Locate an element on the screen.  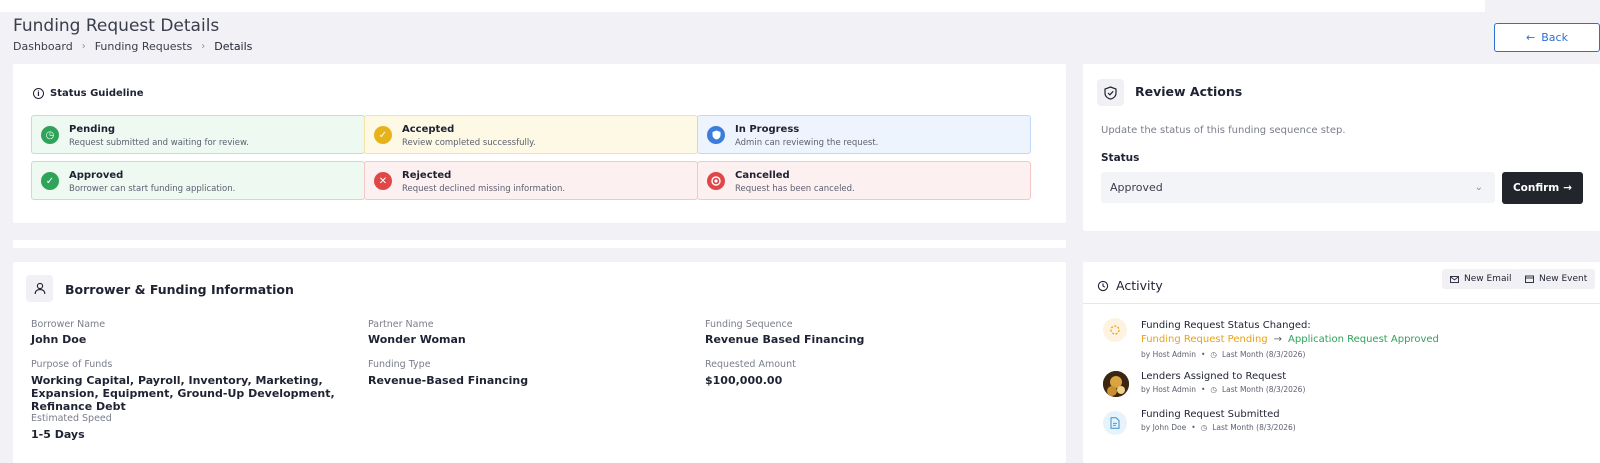
confirm-button-label: Confirm is located at coordinates (1536, 188).